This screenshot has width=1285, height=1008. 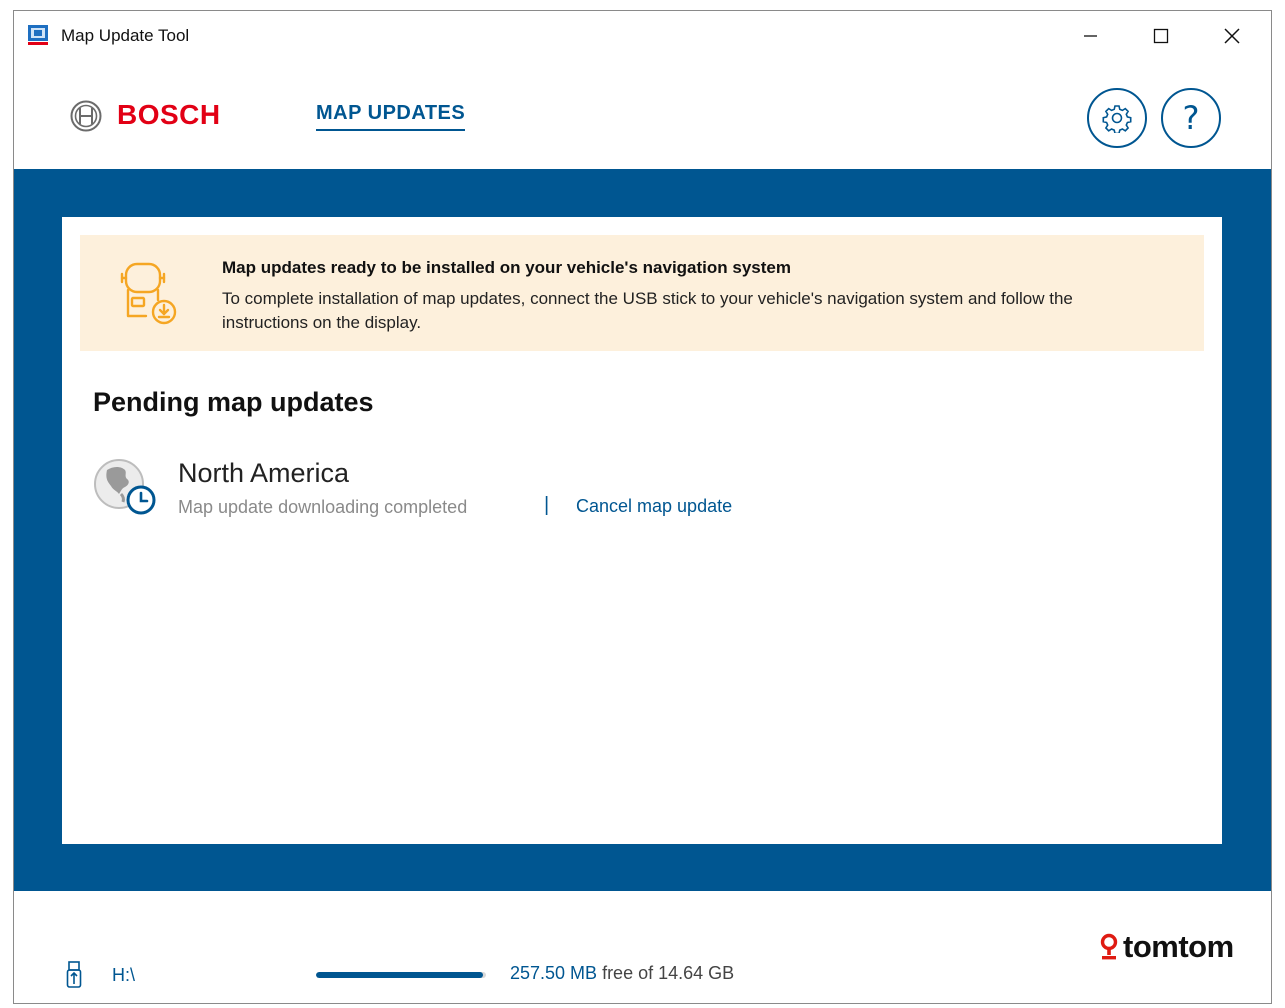 I want to click on gear-icon, so click(x=1117, y=119).